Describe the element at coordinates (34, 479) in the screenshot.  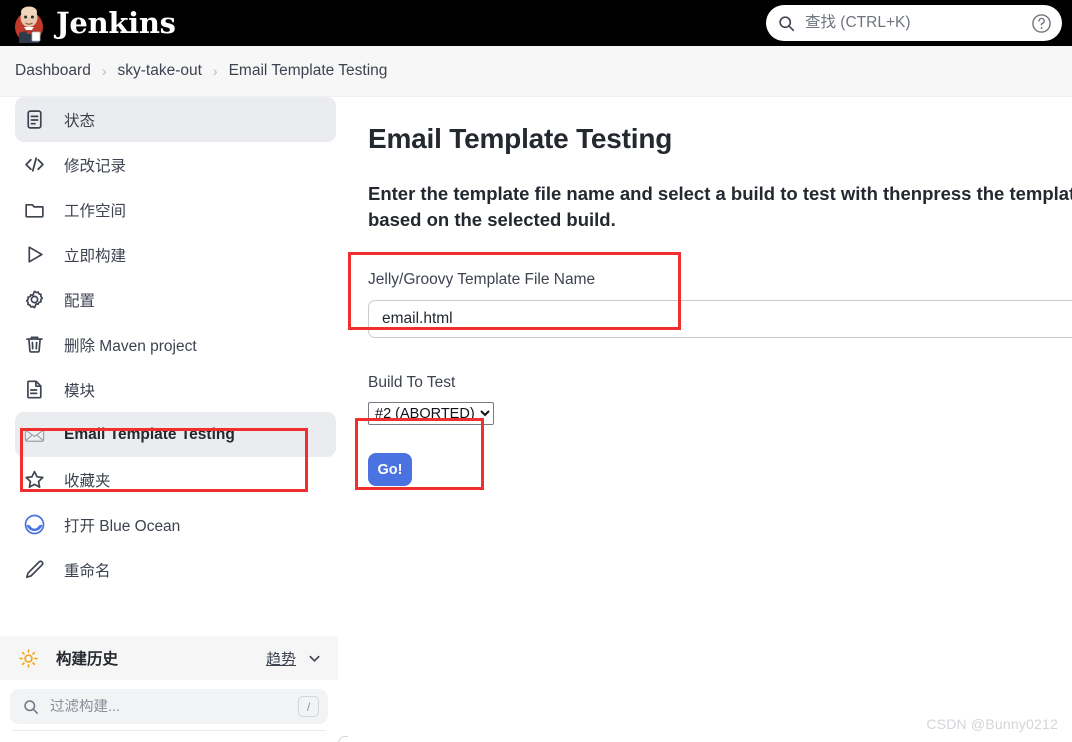
I see `star-icon` at that location.